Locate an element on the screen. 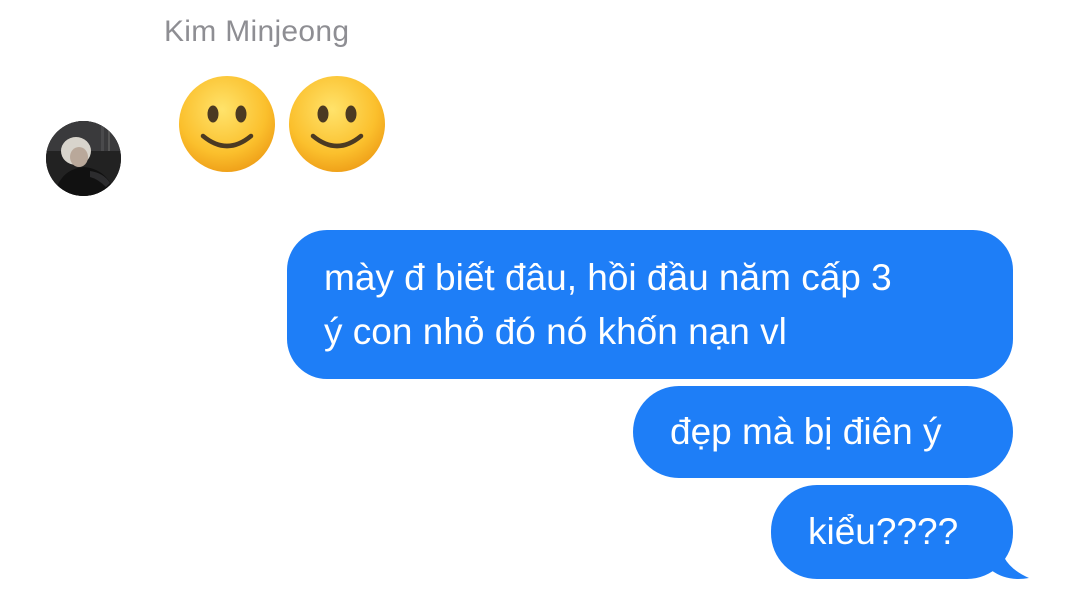  avatar-photo is located at coordinates (83, 158).